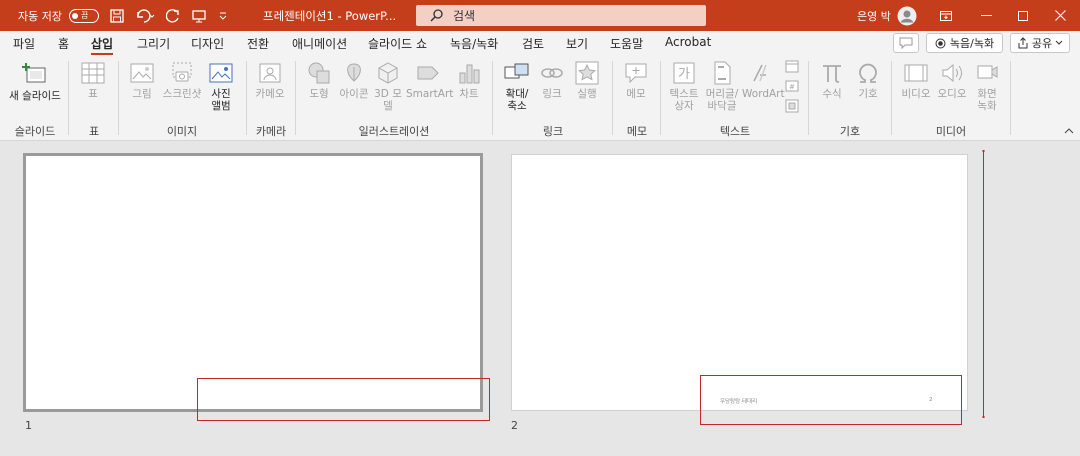 This screenshot has width=1080, height=456. What do you see at coordinates (319, 43) in the screenshot?
I see `tab-animations: 애니메이션` at bounding box center [319, 43].